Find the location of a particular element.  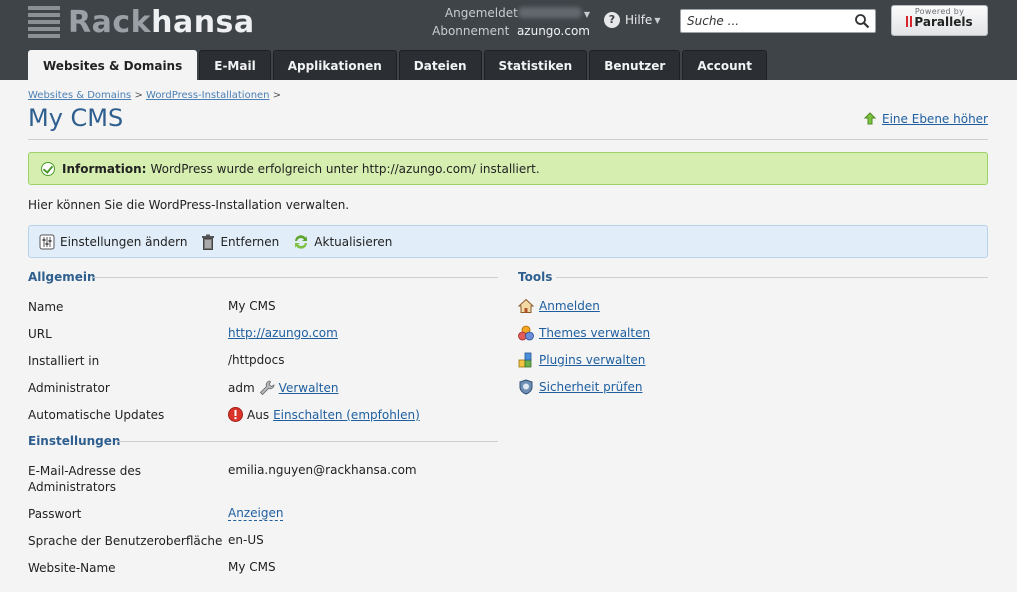

tab-email: E-Mail is located at coordinates (235, 65).